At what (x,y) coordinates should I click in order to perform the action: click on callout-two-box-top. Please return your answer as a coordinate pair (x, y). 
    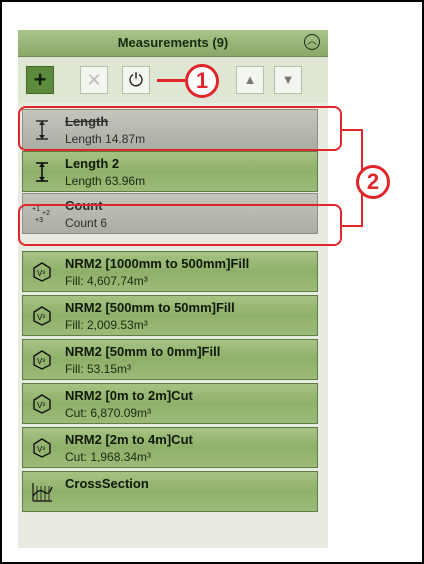
    Looking at the image, I should click on (180, 128).